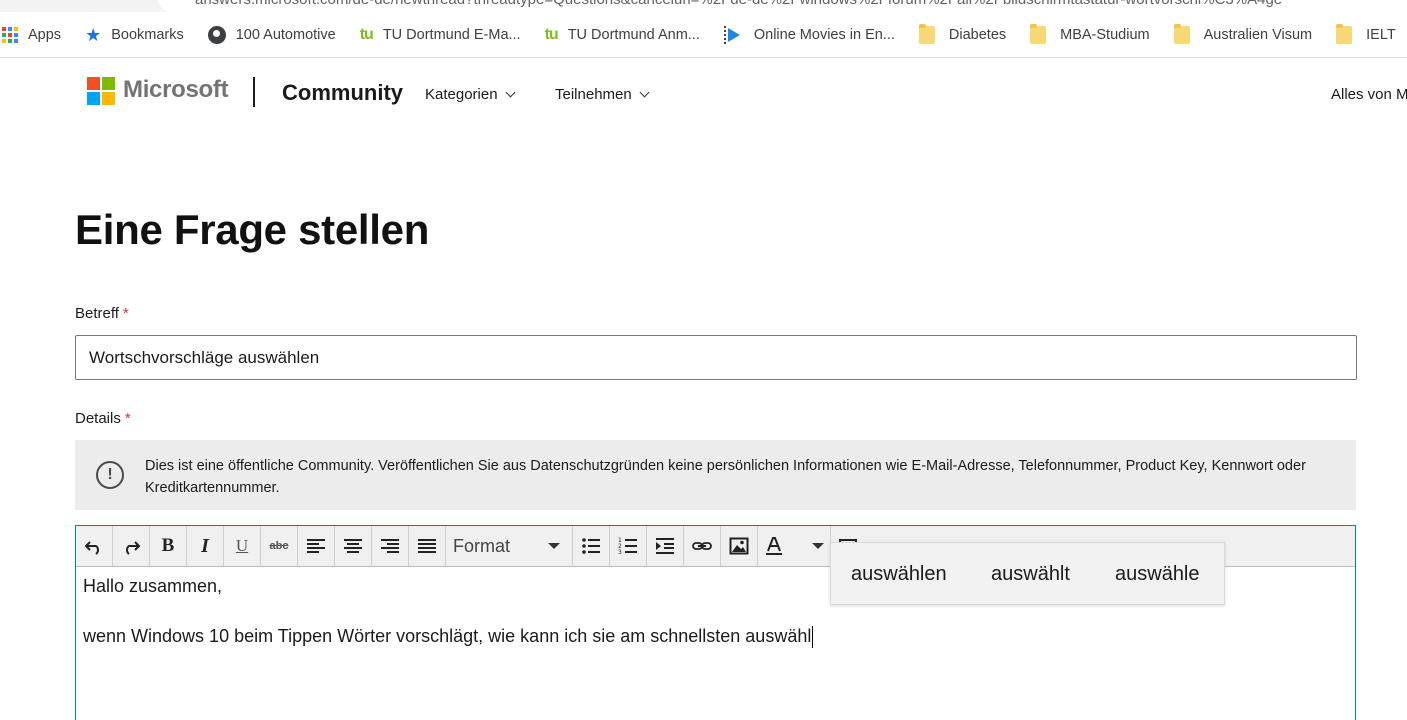  Describe the element at coordinates (482, 545) in the screenshot. I see `format-dropdown-label: Format` at that location.